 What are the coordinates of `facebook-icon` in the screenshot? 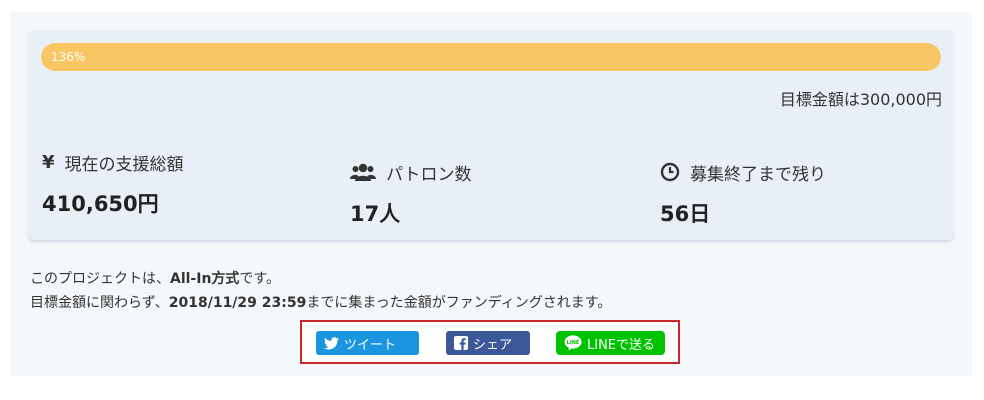 It's located at (461, 343).